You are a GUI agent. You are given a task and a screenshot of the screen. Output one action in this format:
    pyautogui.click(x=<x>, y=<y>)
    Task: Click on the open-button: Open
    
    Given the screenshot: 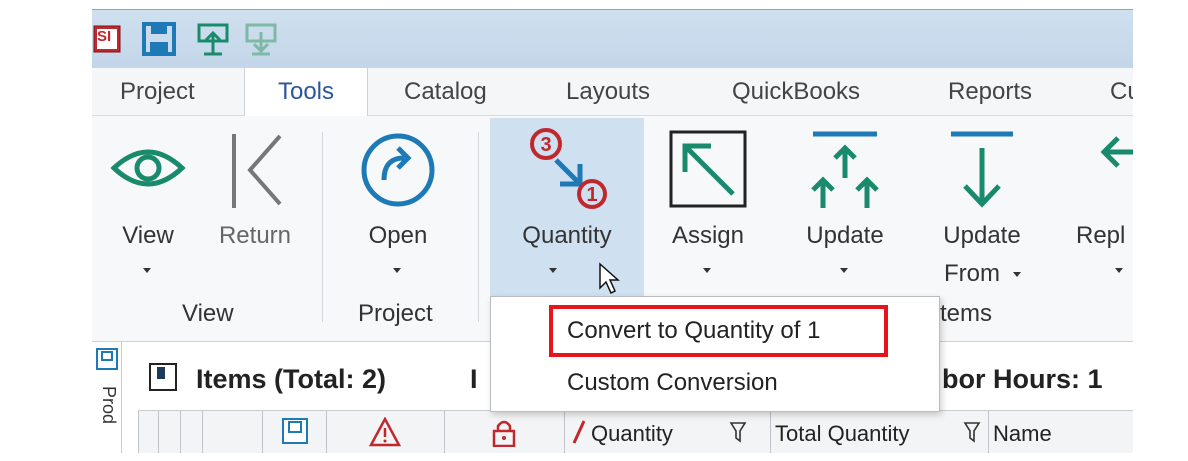 What is the action you would take?
    pyautogui.click(x=398, y=208)
    